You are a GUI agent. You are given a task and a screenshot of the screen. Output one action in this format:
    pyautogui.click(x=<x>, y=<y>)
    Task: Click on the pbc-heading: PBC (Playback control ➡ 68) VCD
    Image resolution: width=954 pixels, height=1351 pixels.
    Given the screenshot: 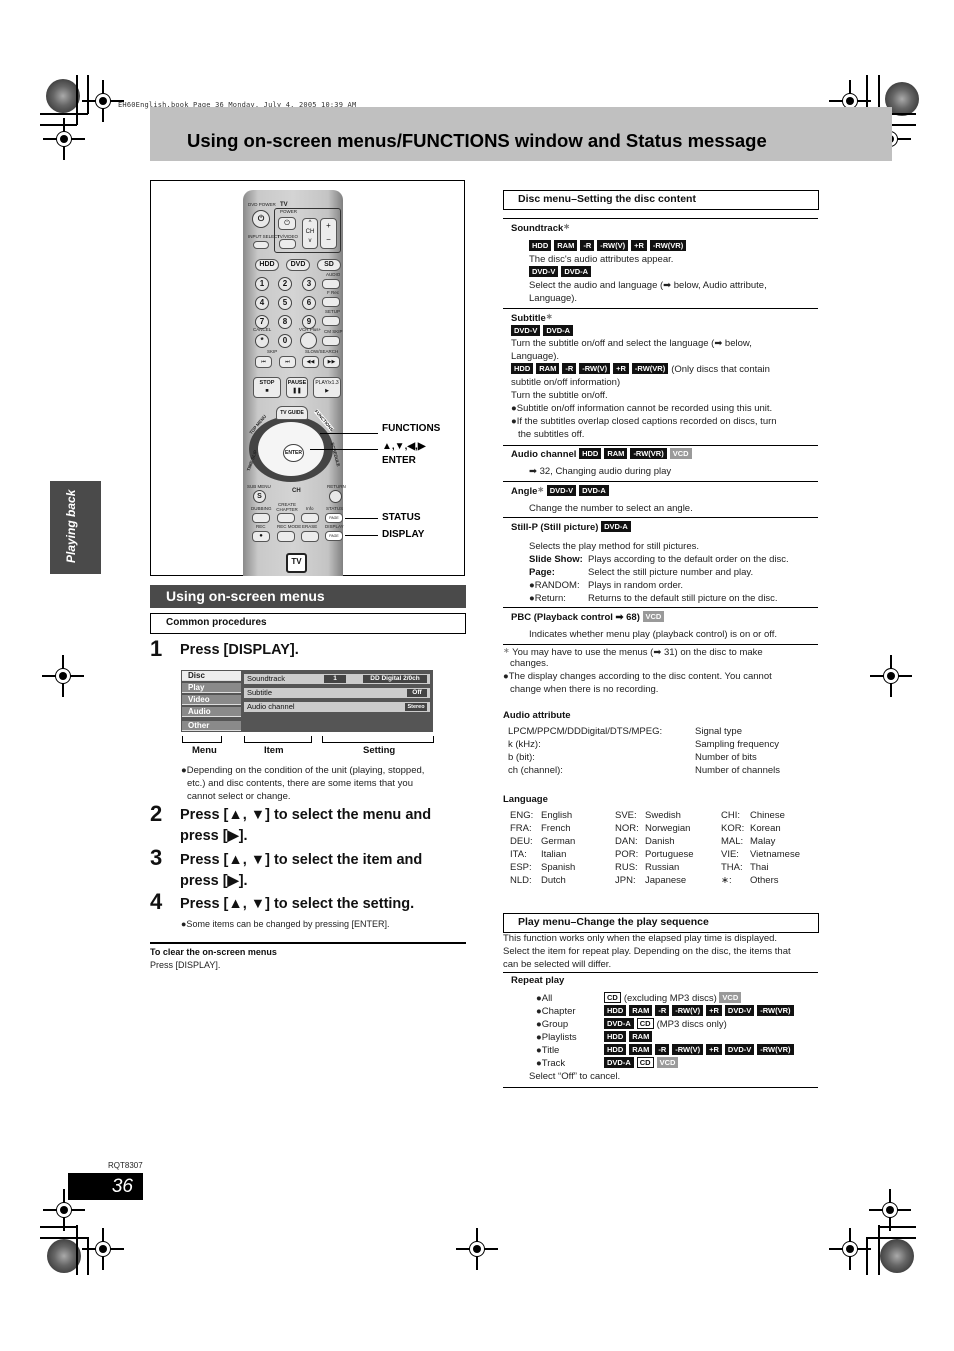 What is the action you would take?
    pyautogui.click(x=589, y=617)
    